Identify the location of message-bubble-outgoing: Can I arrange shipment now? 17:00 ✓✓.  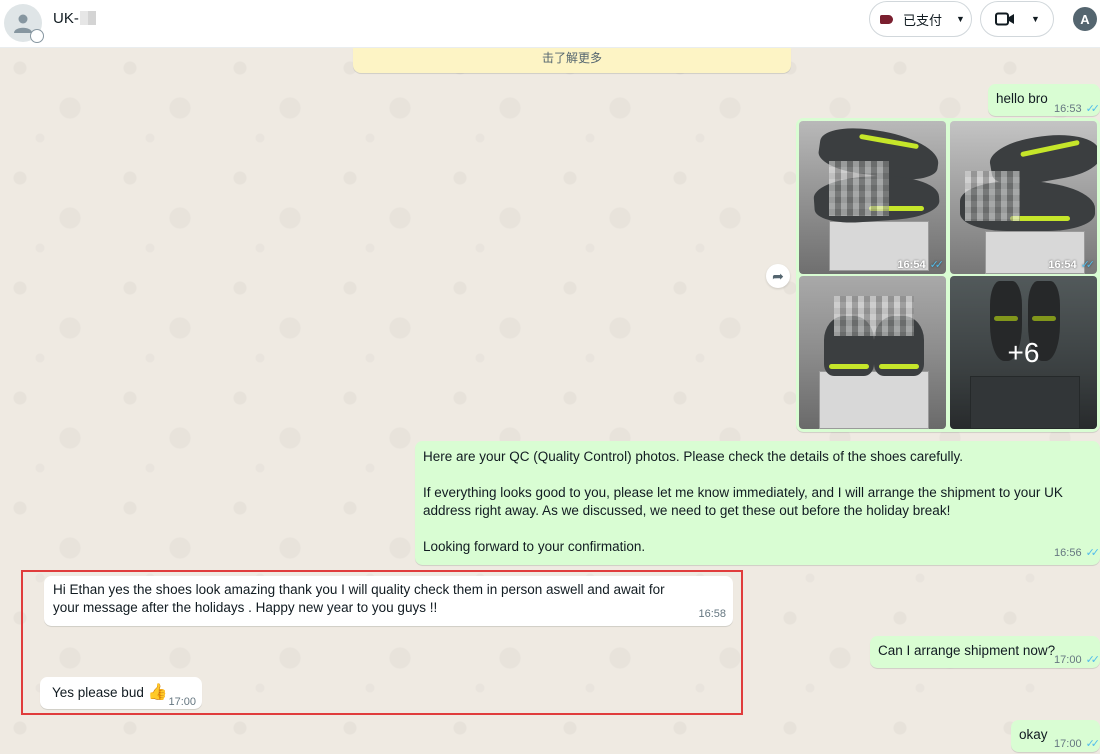
(985, 652).